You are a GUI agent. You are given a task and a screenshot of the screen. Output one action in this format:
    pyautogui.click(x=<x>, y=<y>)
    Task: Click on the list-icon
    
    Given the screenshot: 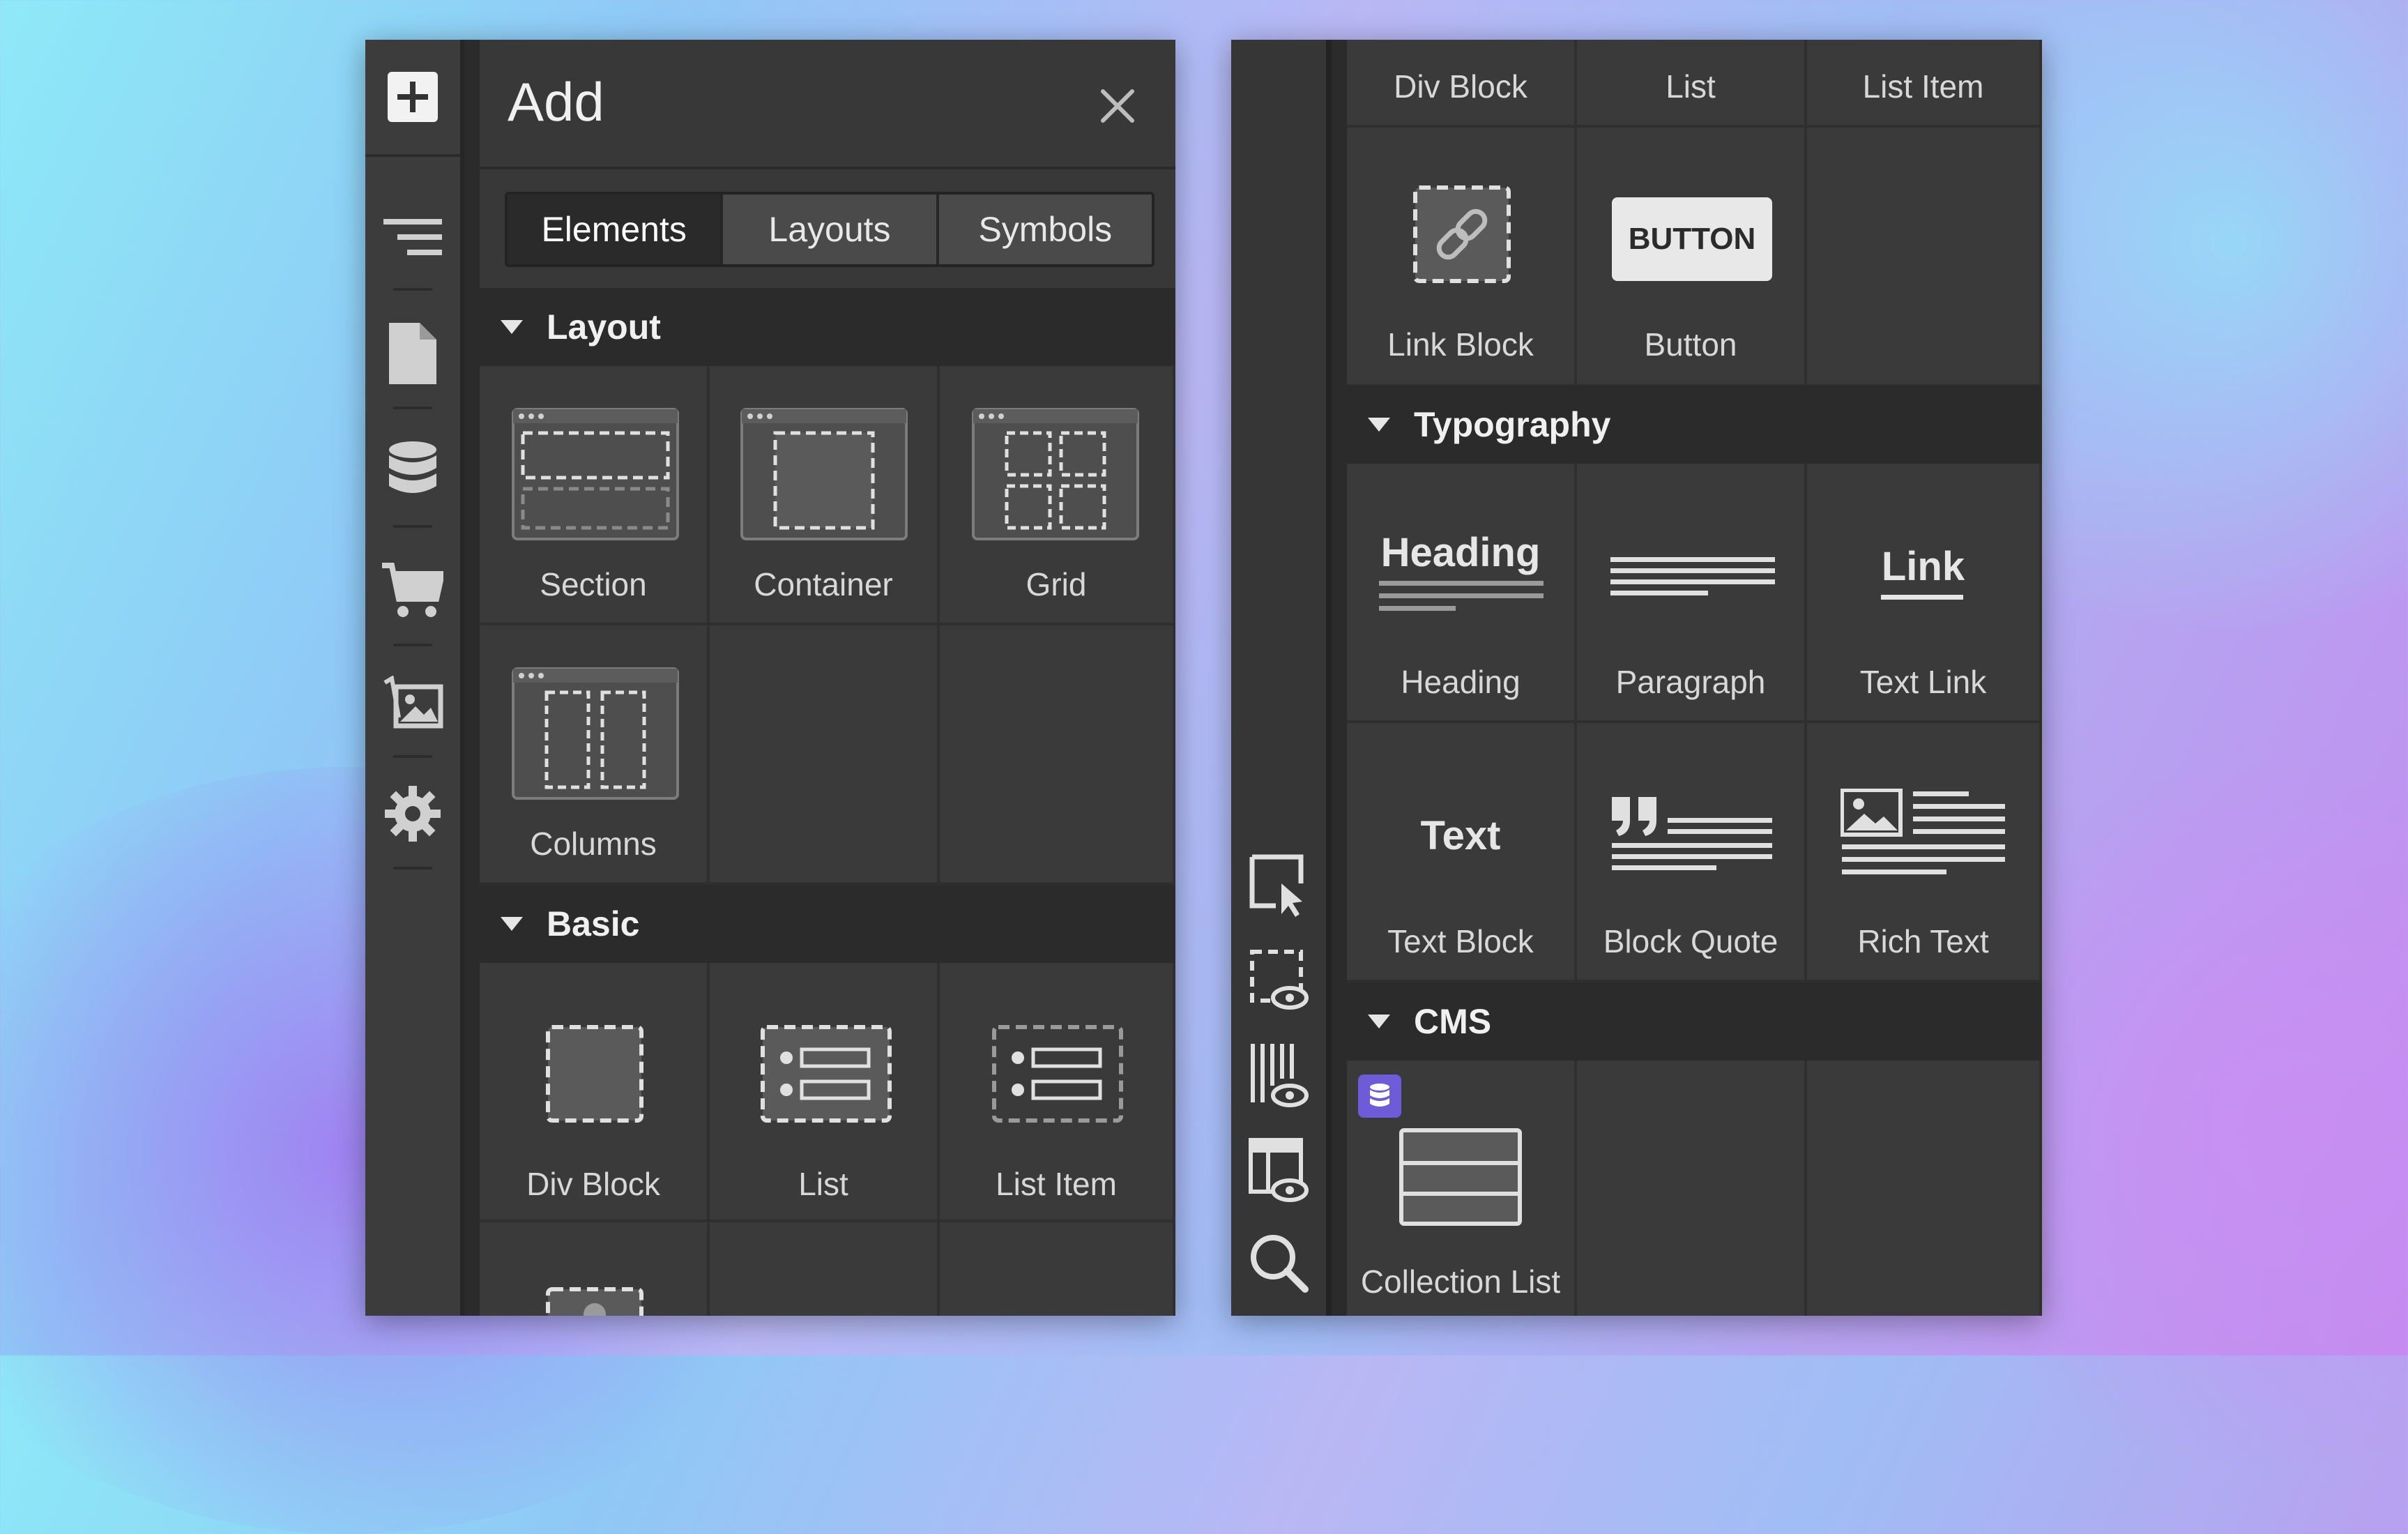 What is the action you would take?
    pyautogui.click(x=826, y=1074)
    